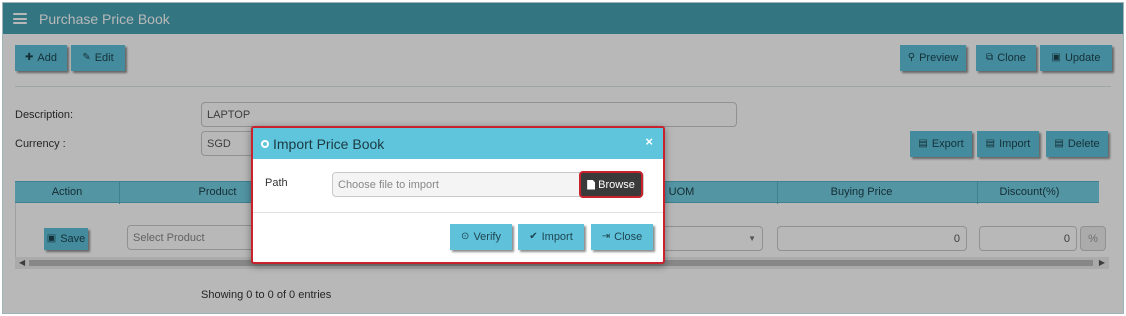 The height and width of the screenshot is (316, 1126). Describe the element at coordinates (606, 236) in the screenshot. I see `sign-out-icon: ⇥` at that location.